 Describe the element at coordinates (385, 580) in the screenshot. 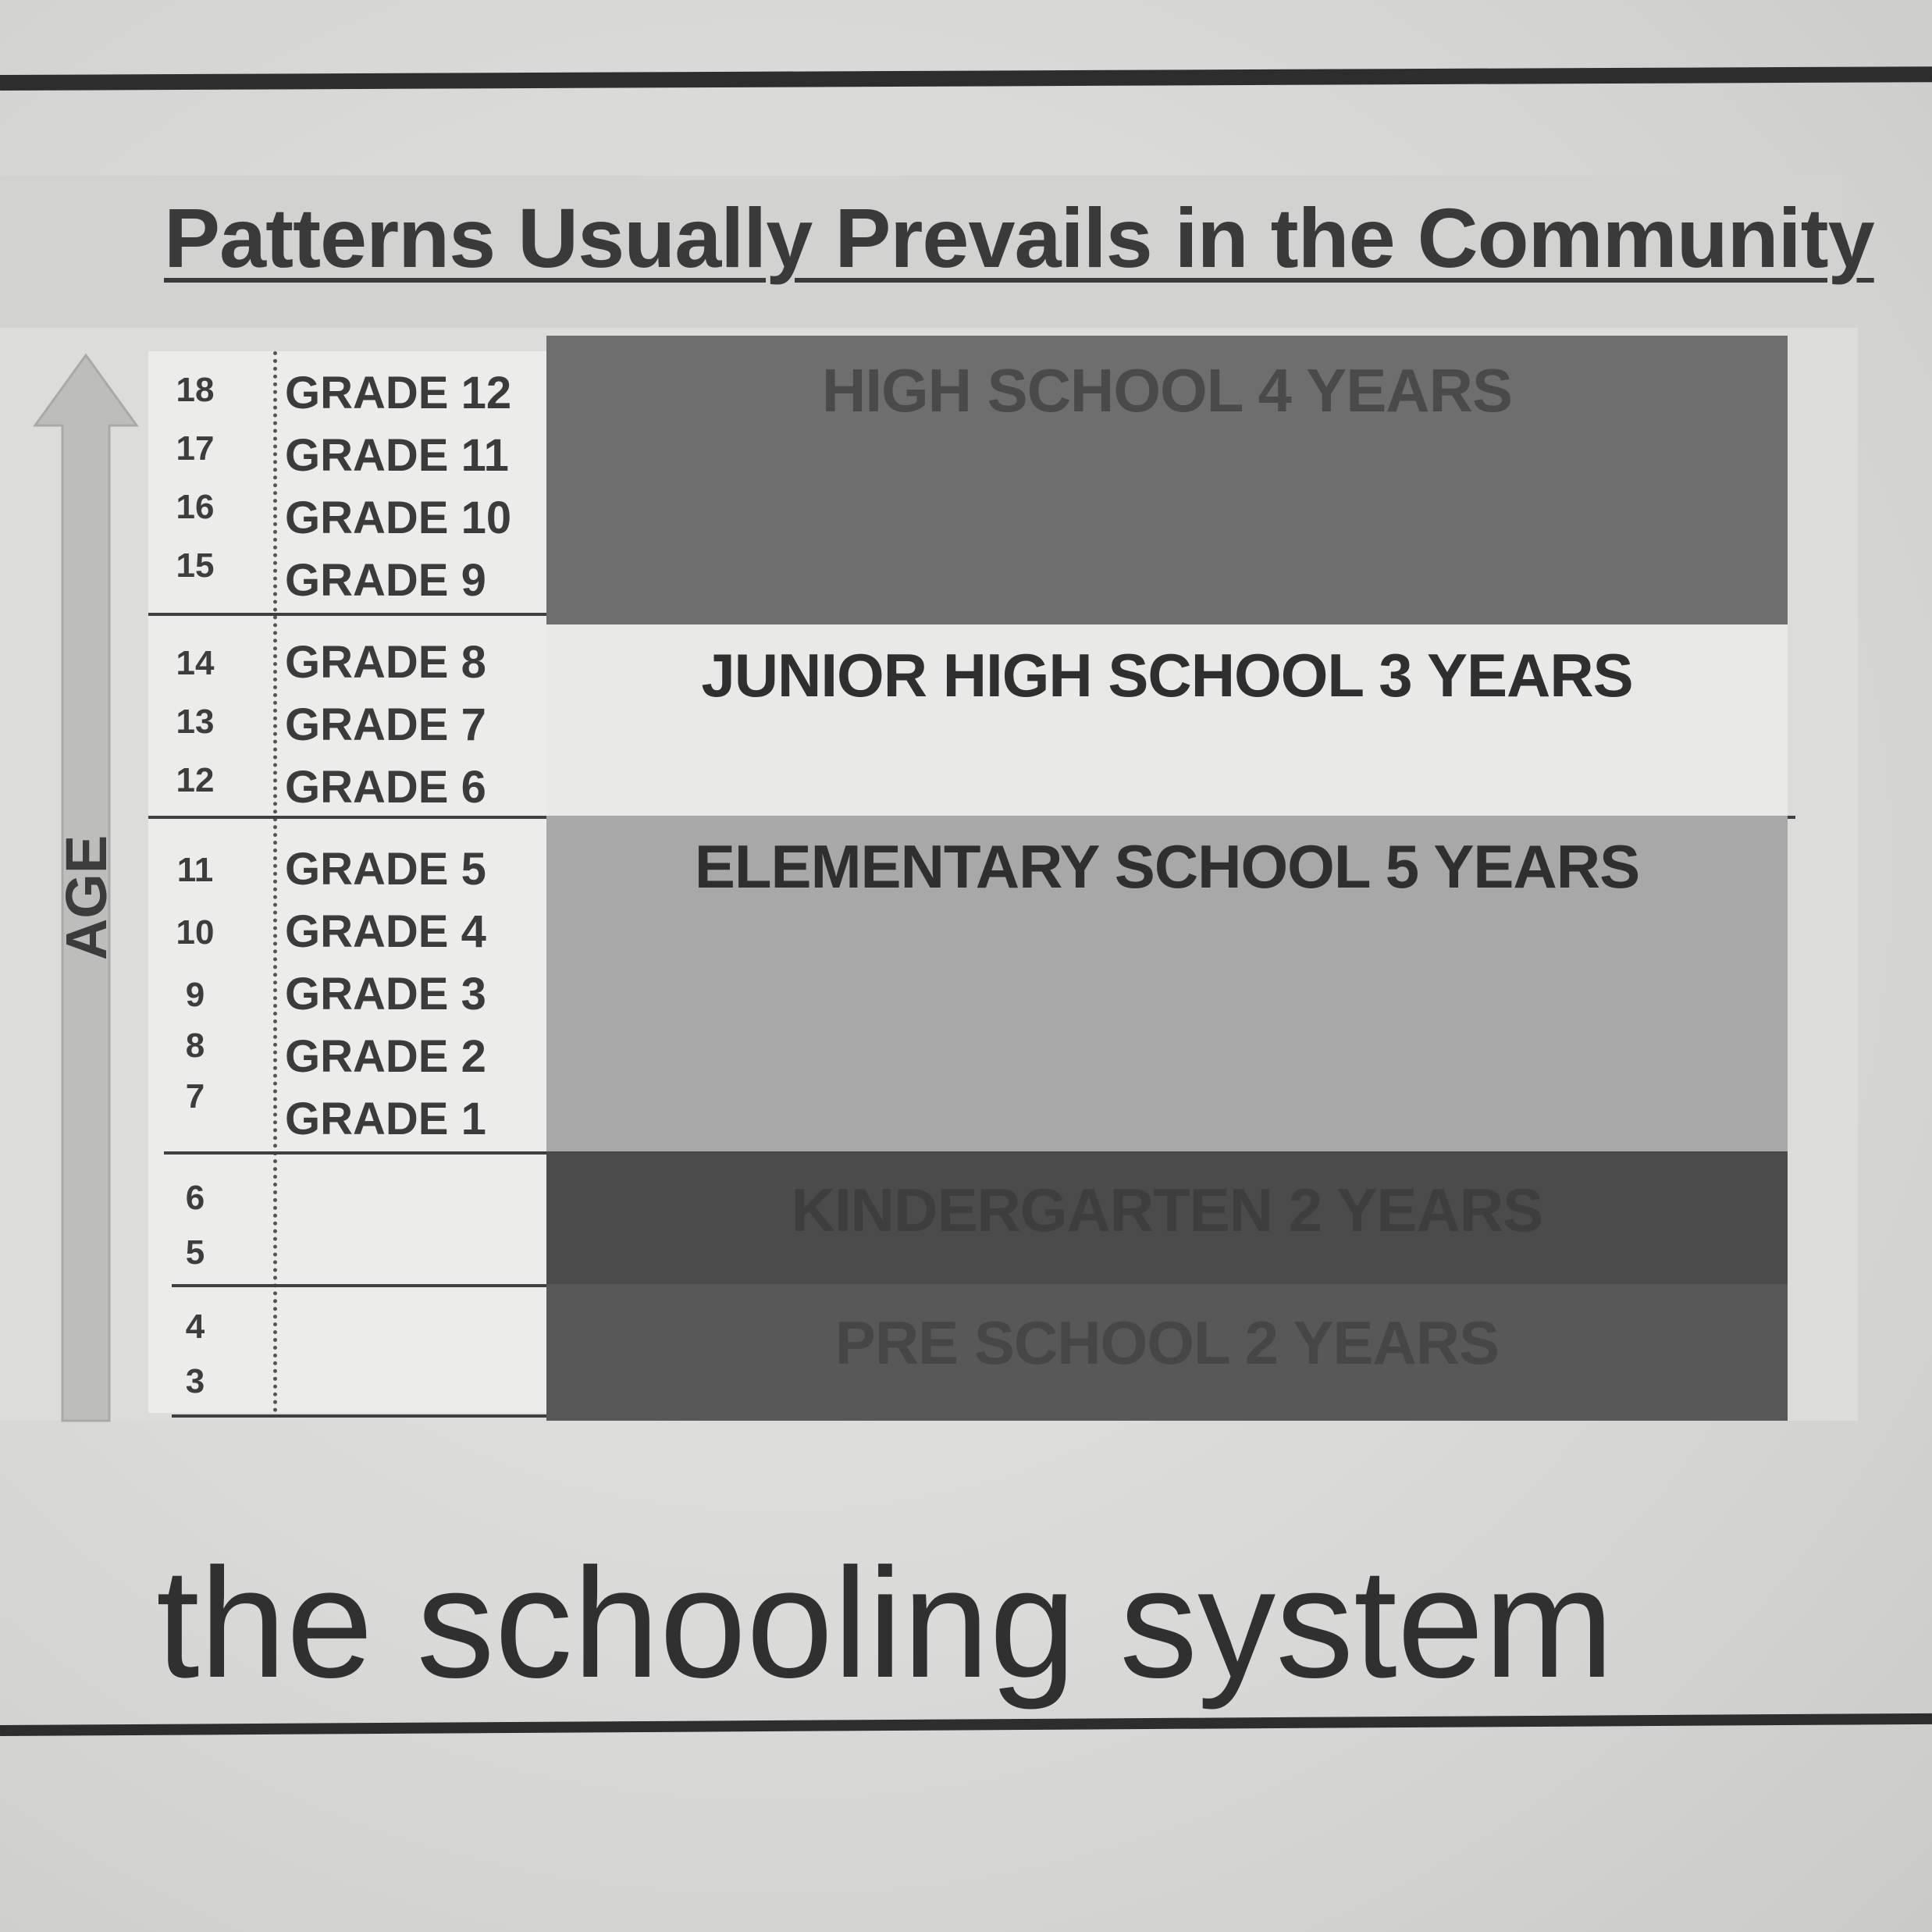

I see `grade-label: GRADE 9` at that location.